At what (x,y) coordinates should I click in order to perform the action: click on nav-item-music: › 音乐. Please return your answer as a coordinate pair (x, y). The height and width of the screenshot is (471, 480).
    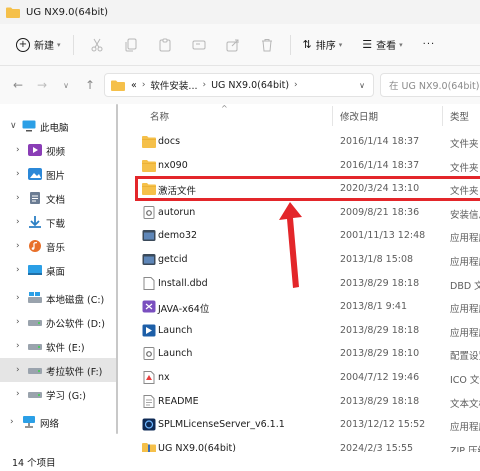
    Looking at the image, I should click on (59, 246).